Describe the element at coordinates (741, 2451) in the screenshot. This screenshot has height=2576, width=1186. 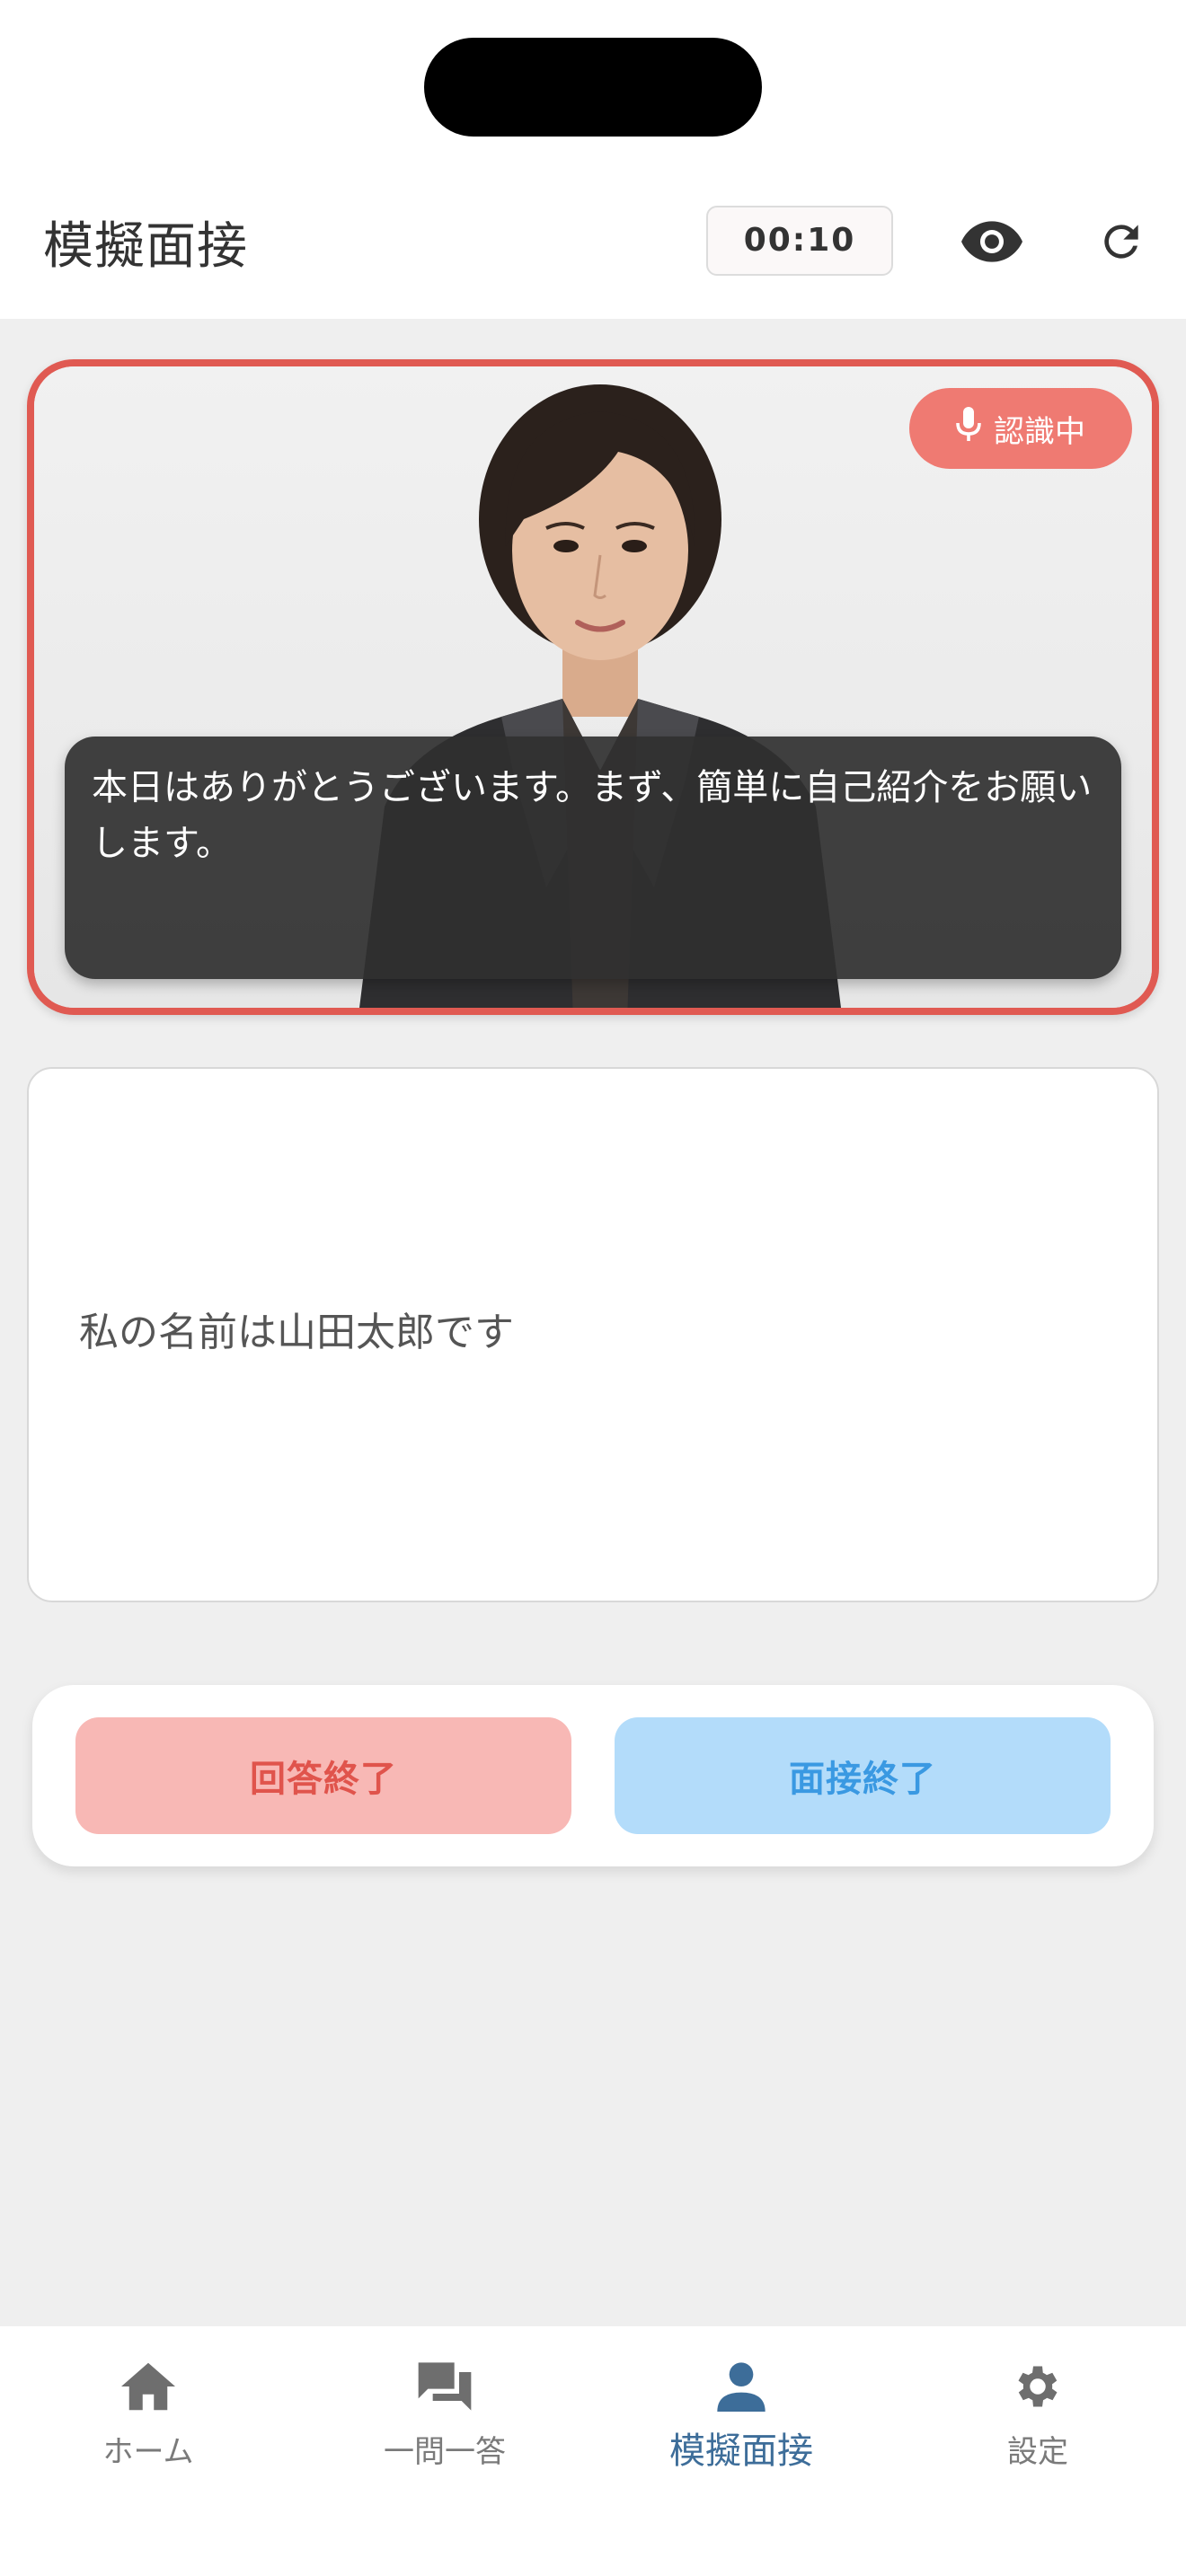
I see `nav-label-mock-interview: 模擬面接` at that location.